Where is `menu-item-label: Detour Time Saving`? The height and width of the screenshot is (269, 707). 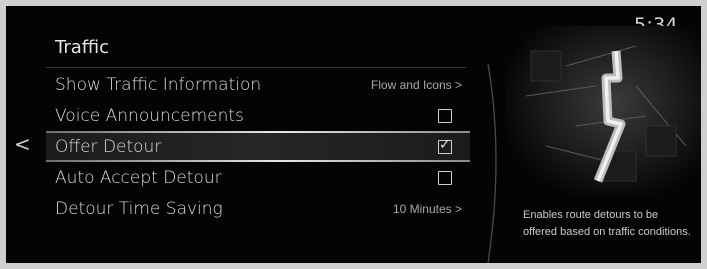 menu-item-label: Detour Time Saving is located at coordinates (139, 208).